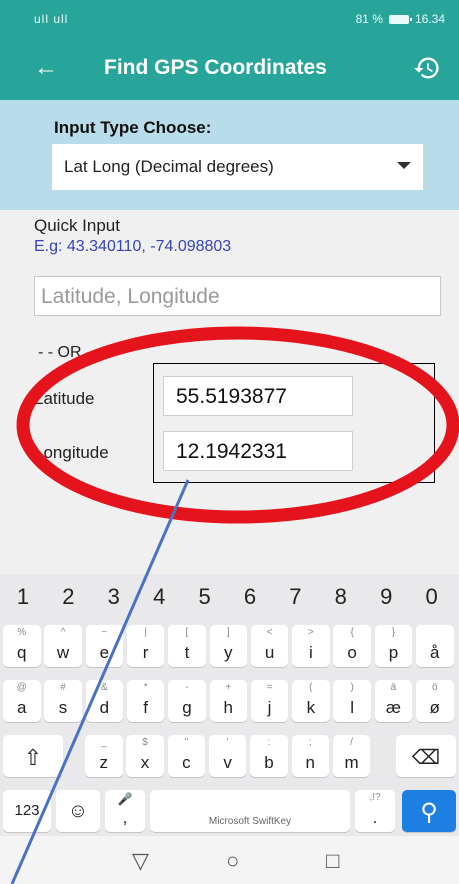  What do you see at coordinates (232, 861) in the screenshot?
I see `home-circle-icon: ○` at bounding box center [232, 861].